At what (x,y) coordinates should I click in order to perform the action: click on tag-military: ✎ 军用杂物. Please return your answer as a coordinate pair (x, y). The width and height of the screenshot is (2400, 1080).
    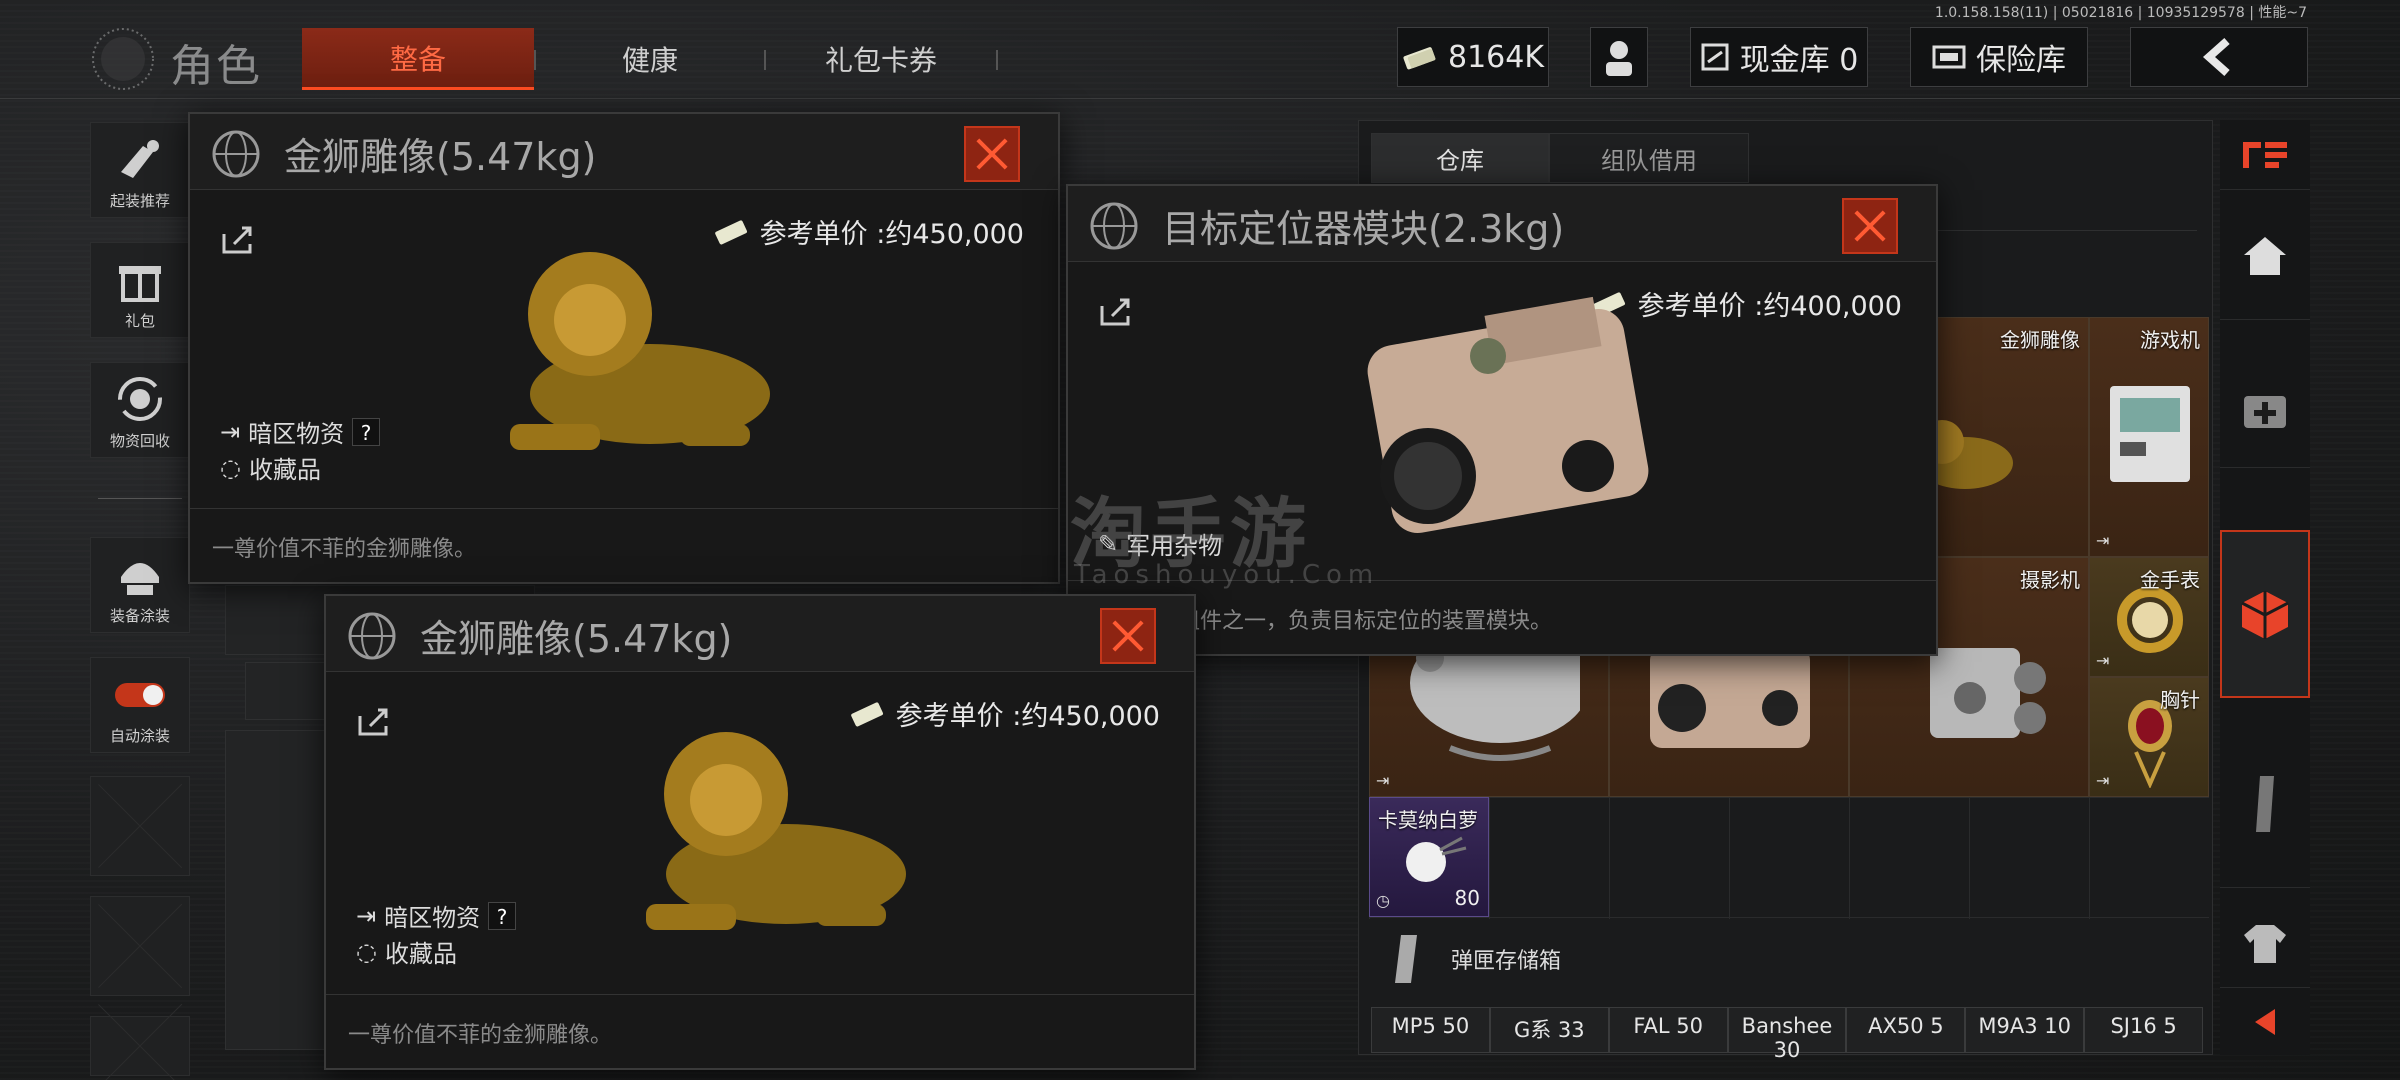
    Looking at the image, I should click on (1160, 543).